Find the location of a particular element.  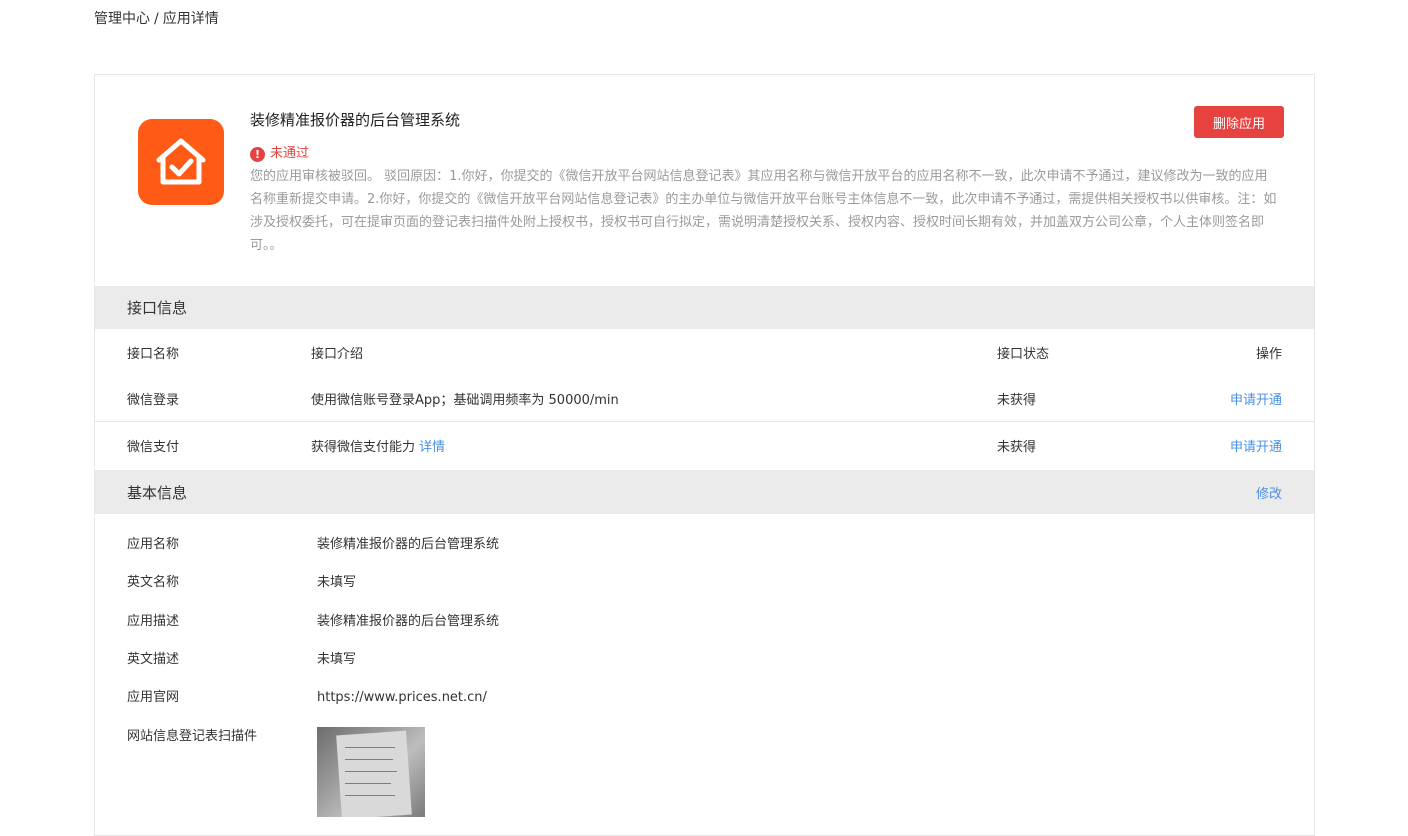

api-name: 微信登录 is located at coordinates (153, 400).